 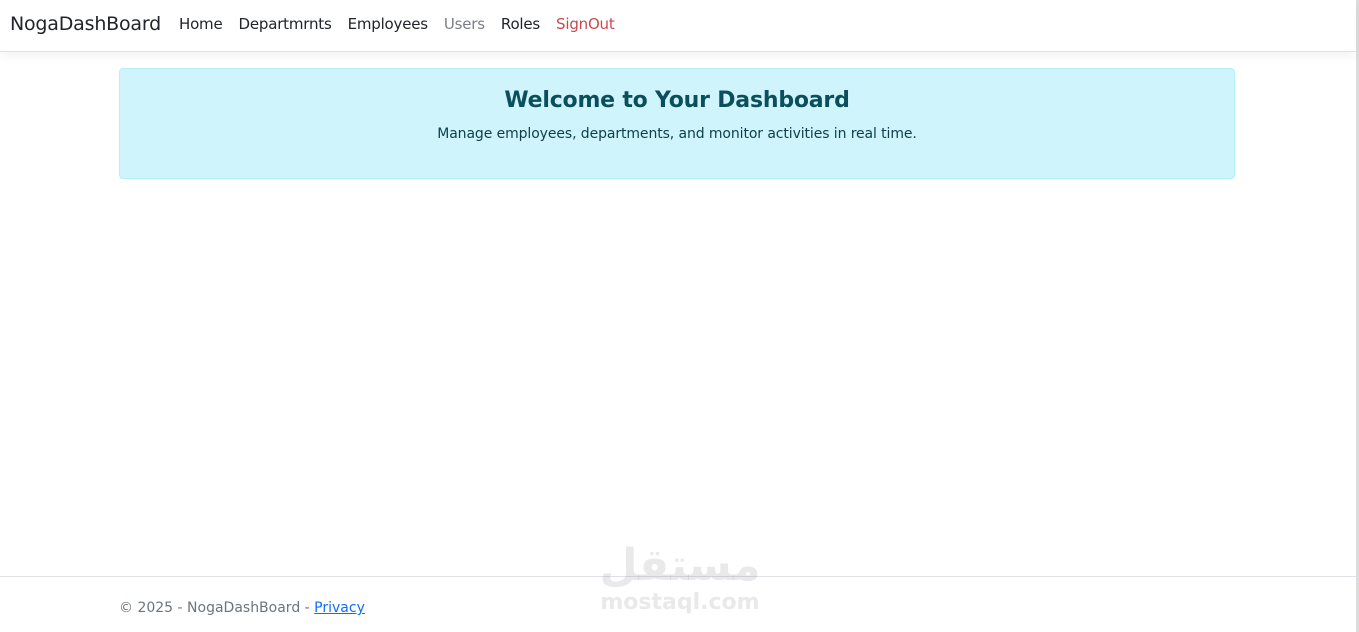 What do you see at coordinates (520, 24) in the screenshot?
I see `nav-link-roles: Roles` at bounding box center [520, 24].